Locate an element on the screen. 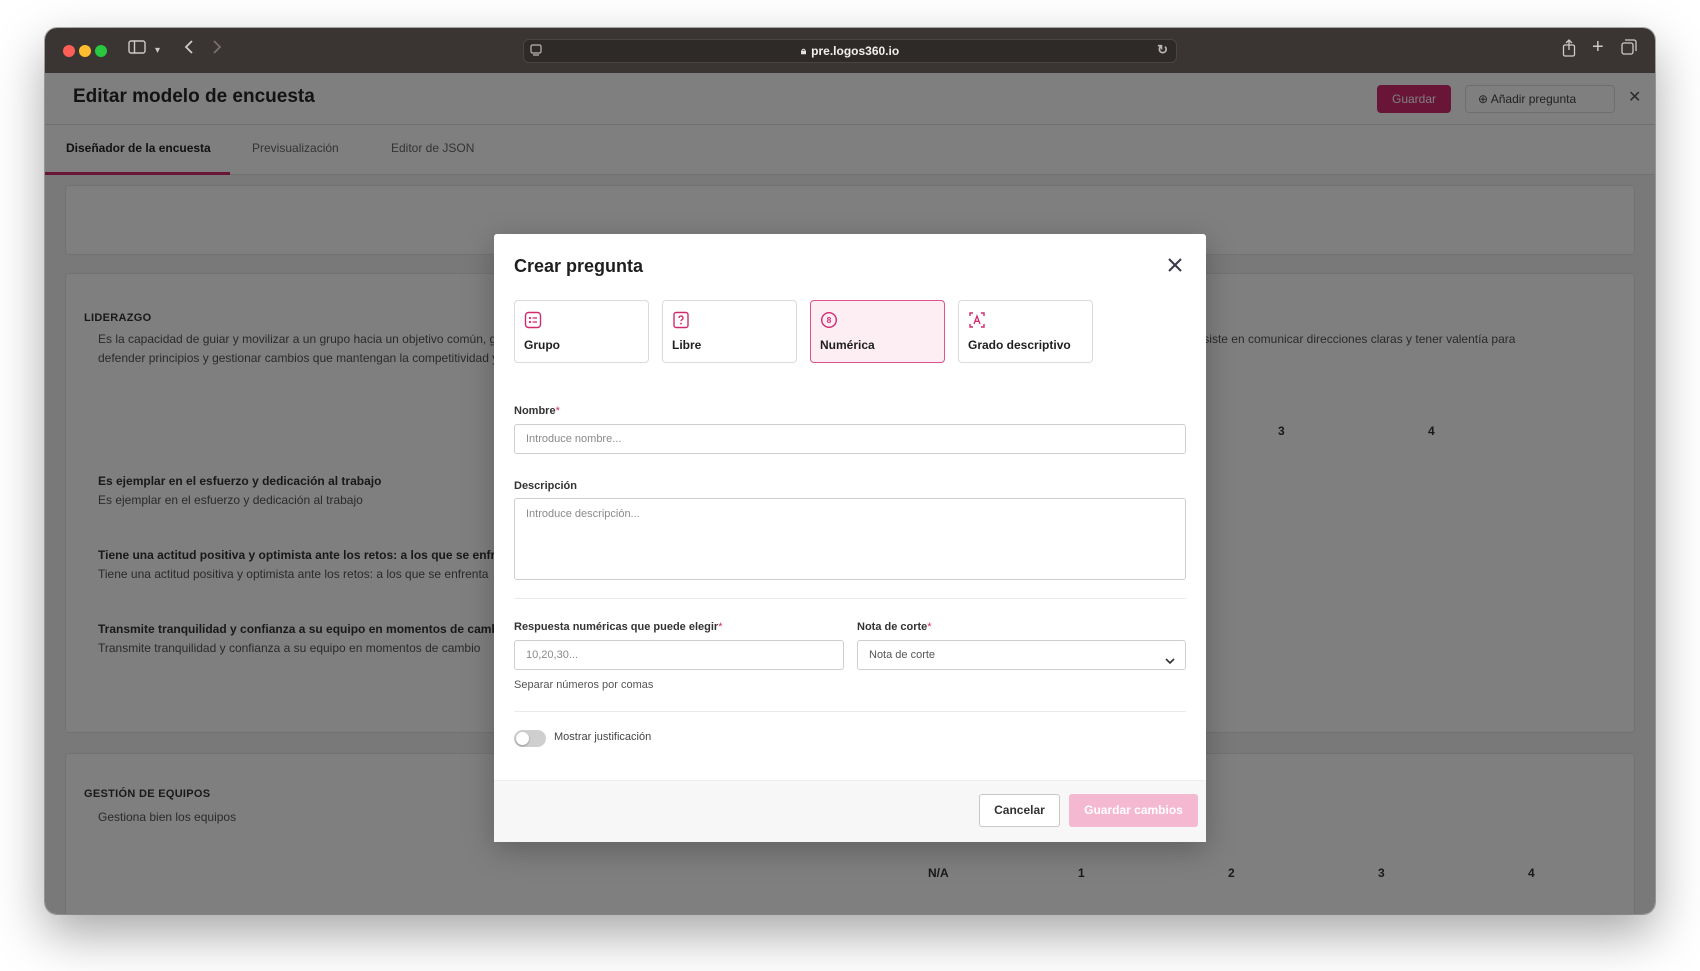  name-label: Nombre* is located at coordinates (537, 411).